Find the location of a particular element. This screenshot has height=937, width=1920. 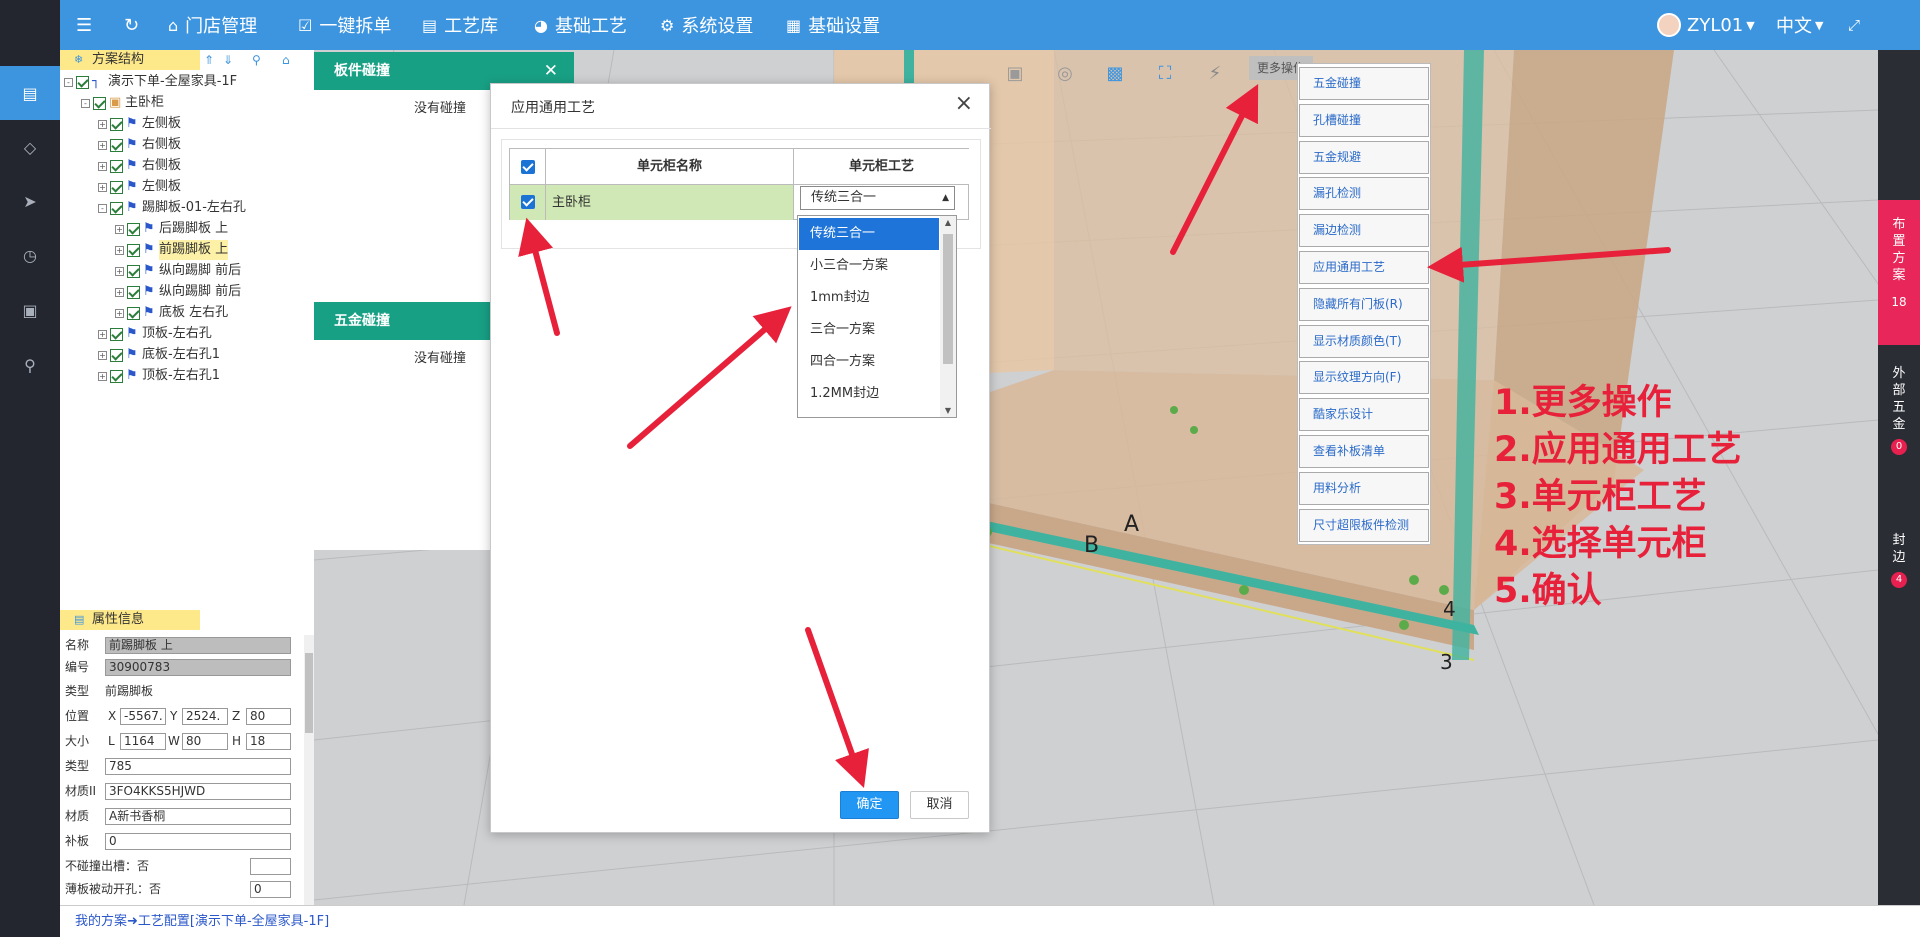

language-select: 中文 ▼ is located at coordinates (1799, 25).